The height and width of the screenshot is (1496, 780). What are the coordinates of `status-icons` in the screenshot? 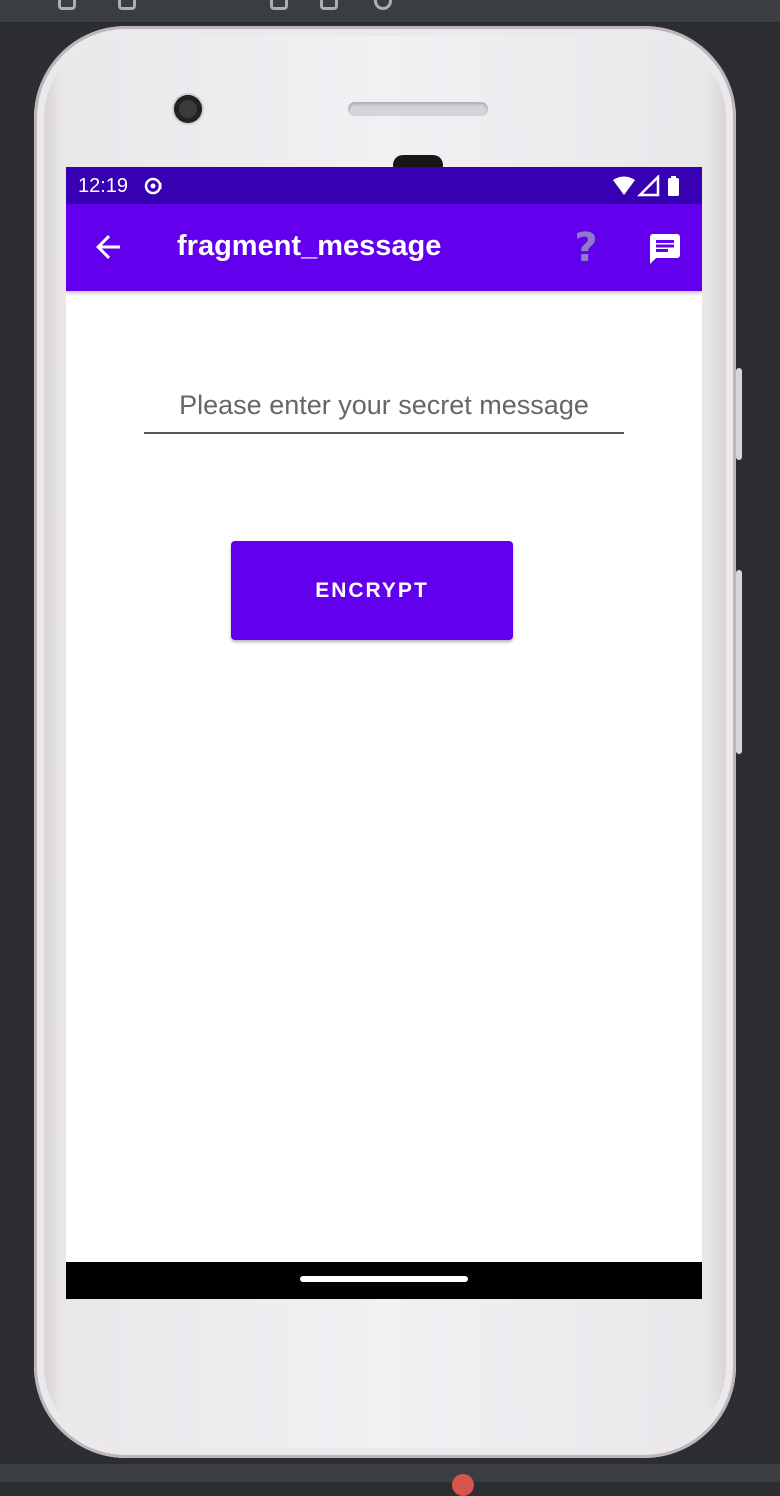 It's located at (650, 186).